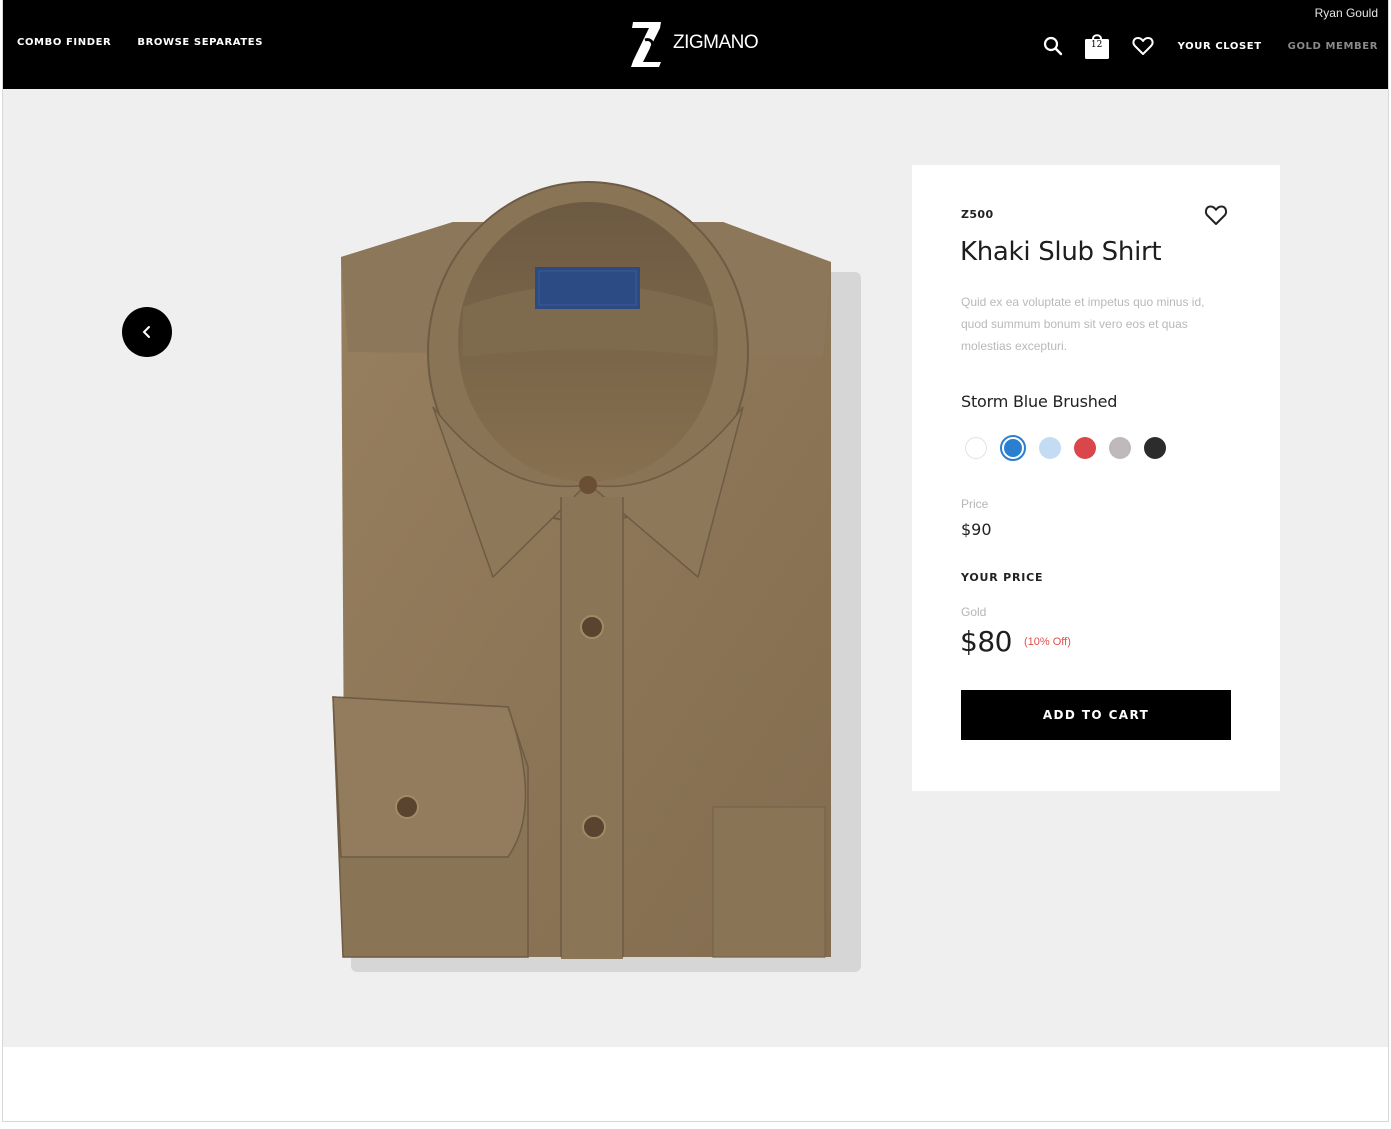 The image size is (1391, 1129). What do you see at coordinates (974, 612) in the screenshot?
I see `member-tier-label: Gold` at bounding box center [974, 612].